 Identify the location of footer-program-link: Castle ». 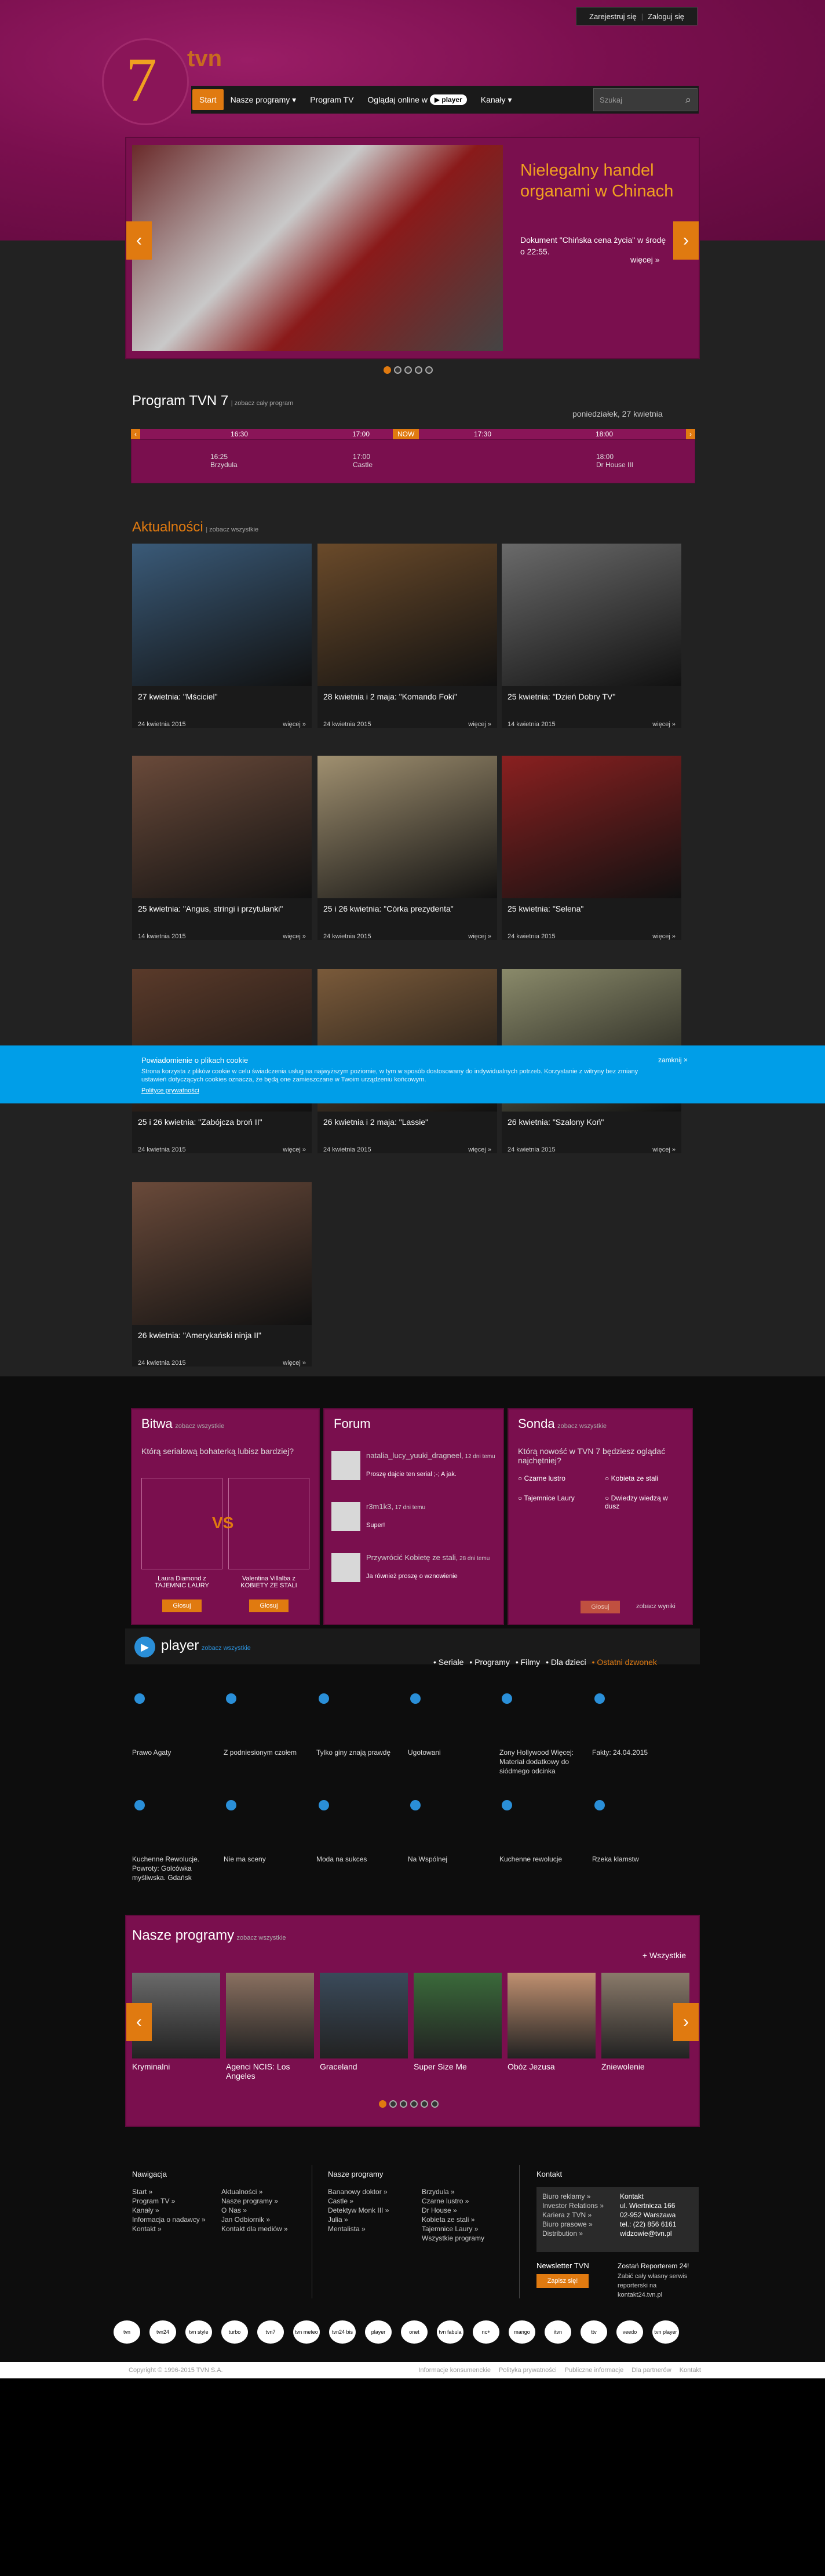
(372, 2201).